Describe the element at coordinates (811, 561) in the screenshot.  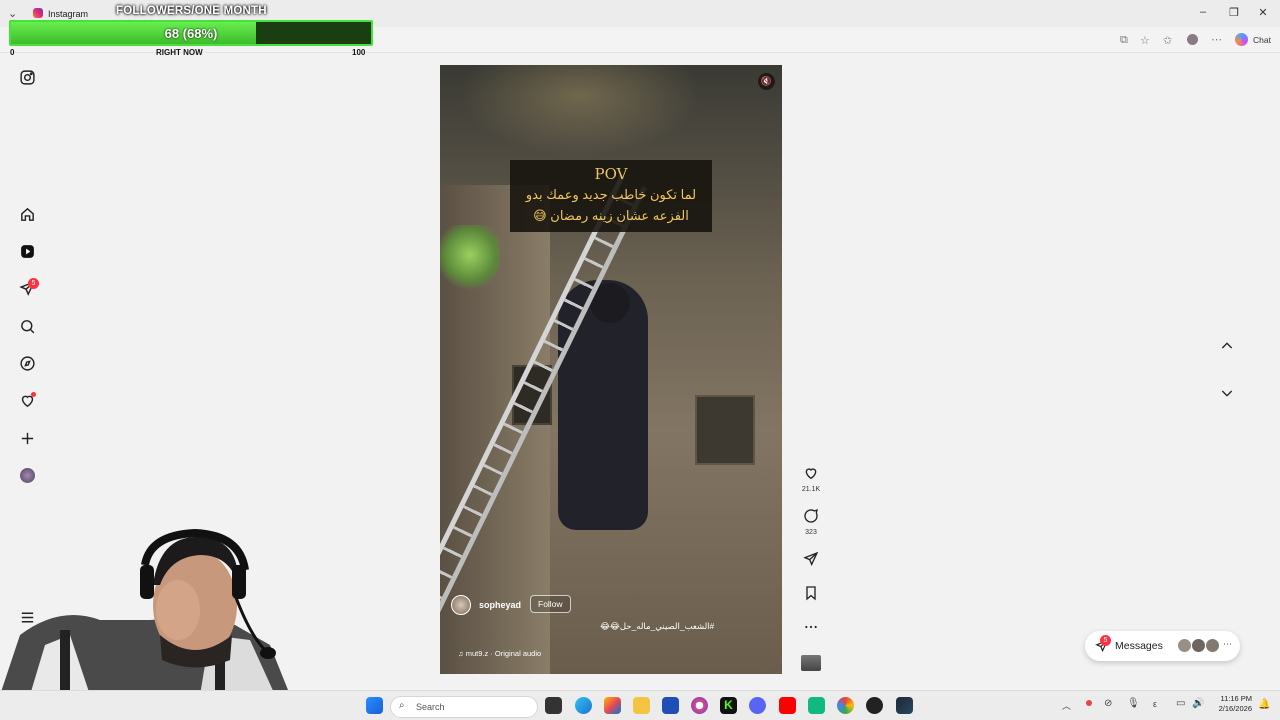
I see `share-icon` at that location.